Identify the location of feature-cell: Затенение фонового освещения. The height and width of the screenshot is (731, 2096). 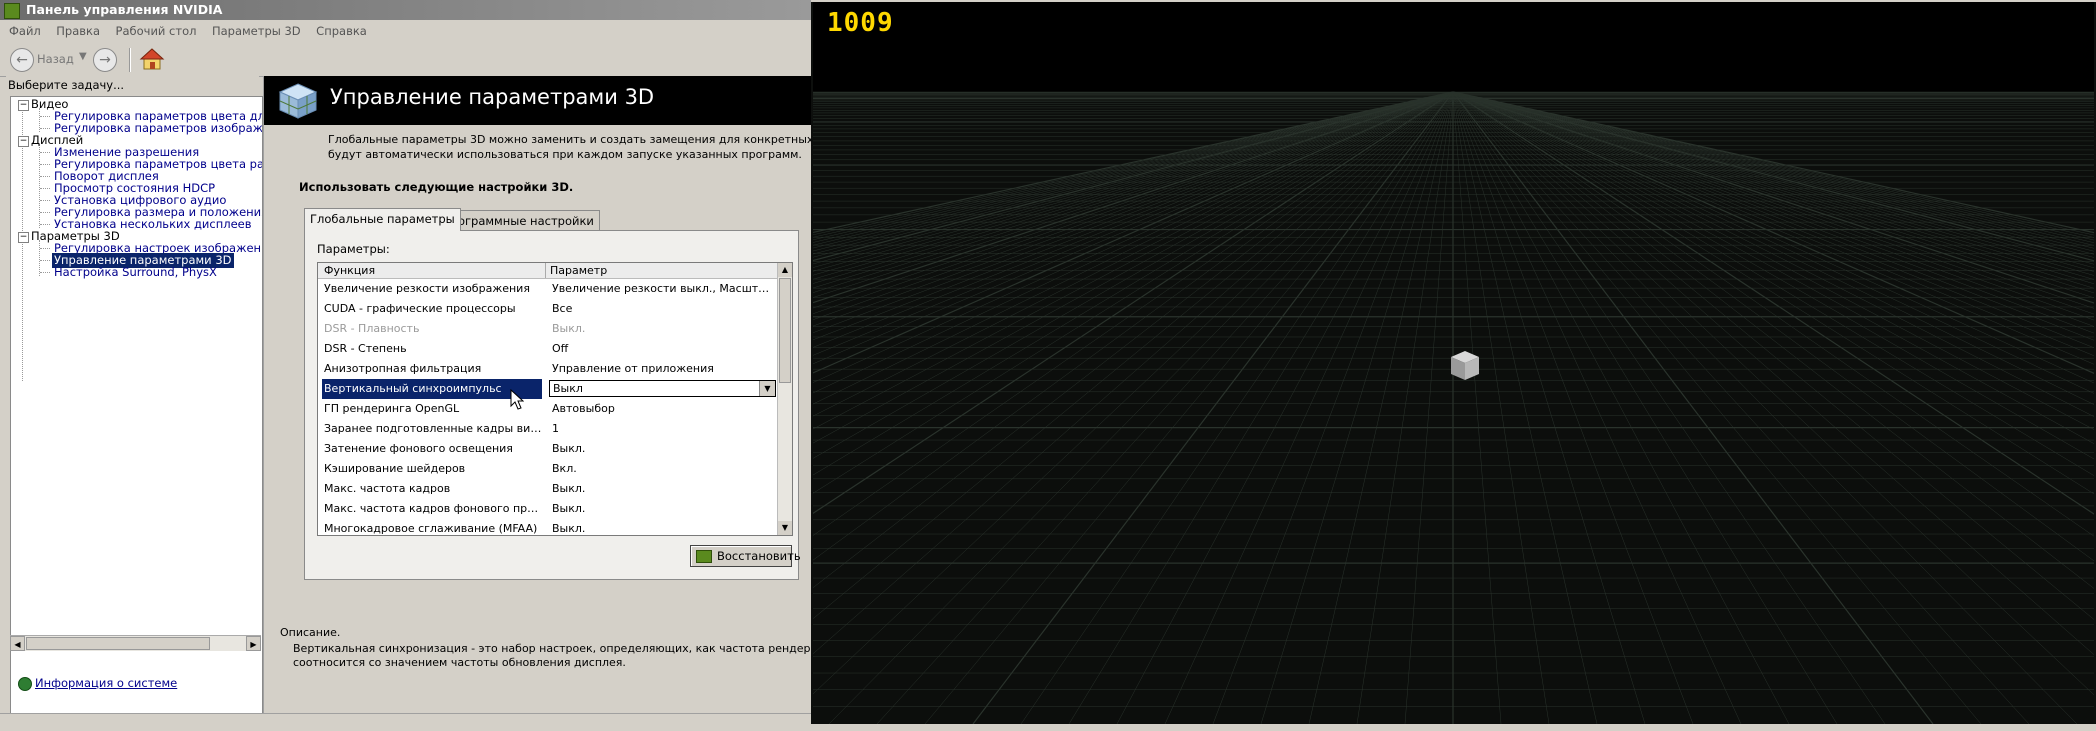
(418, 448).